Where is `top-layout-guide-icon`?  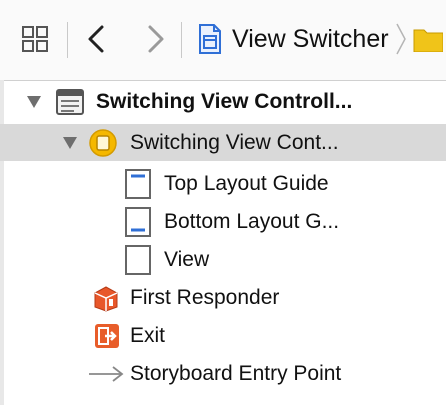 top-layout-guide-icon is located at coordinates (138, 183).